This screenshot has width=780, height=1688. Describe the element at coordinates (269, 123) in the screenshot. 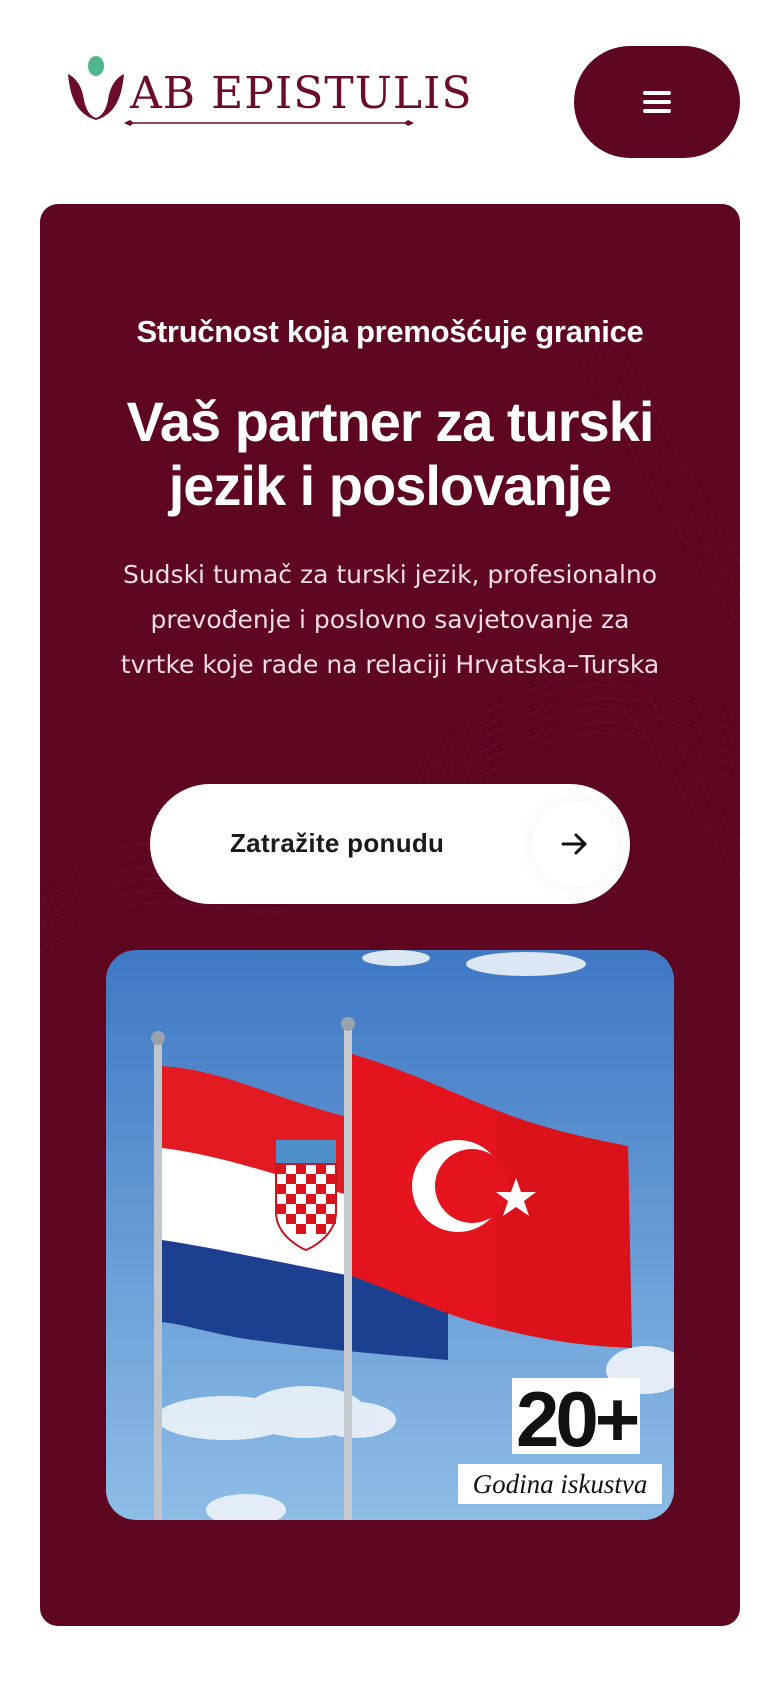

I see `logo-ornament-line` at that location.